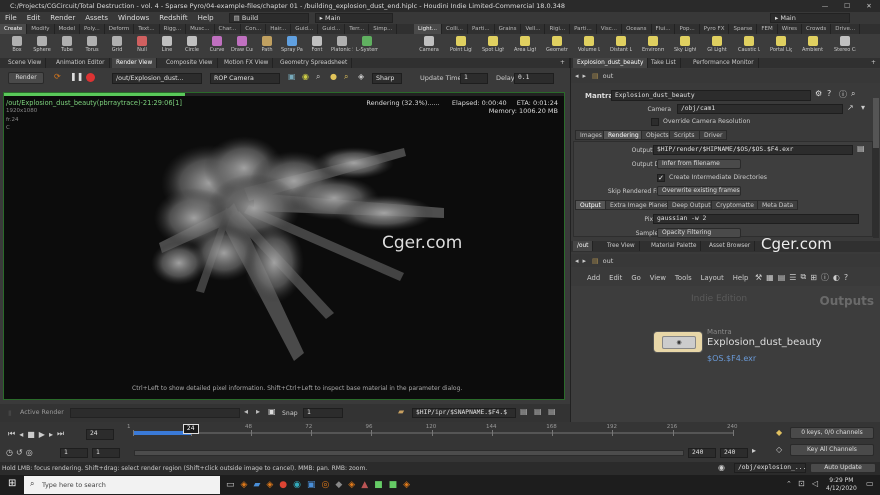 Image resolution: width=880 pixels, height=495 pixels. What do you see at coordinates (11, 18) in the screenshot?
I see `menu-item-file: File` at bounding box center [11, 18].